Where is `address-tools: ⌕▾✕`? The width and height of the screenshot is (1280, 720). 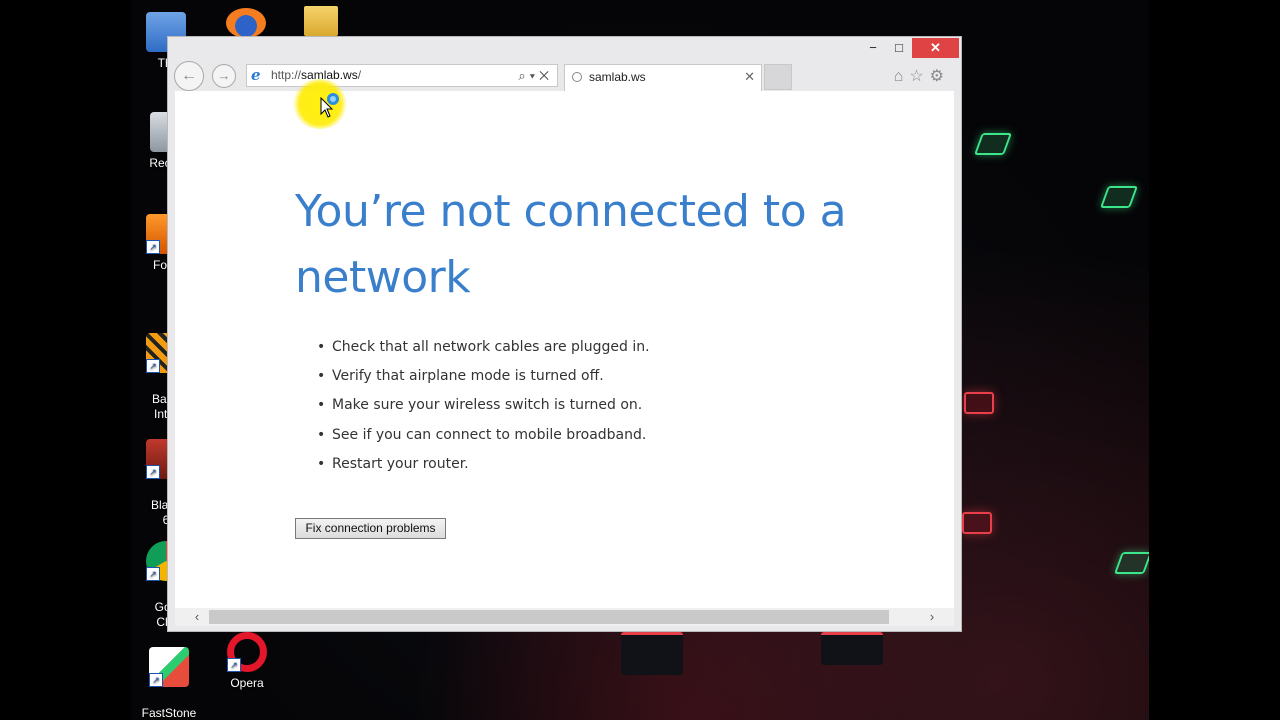
address-tools: ⌕▾✕ is located at coordinates (535, 75).